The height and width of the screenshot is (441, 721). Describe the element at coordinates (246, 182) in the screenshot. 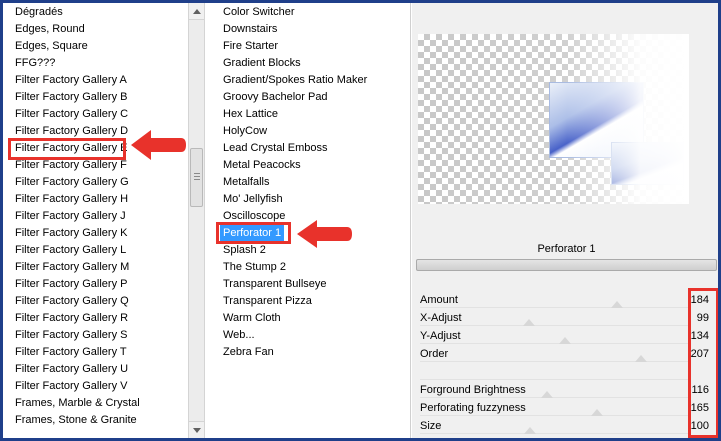

I see `filter-item: Metalfalls` at that location.